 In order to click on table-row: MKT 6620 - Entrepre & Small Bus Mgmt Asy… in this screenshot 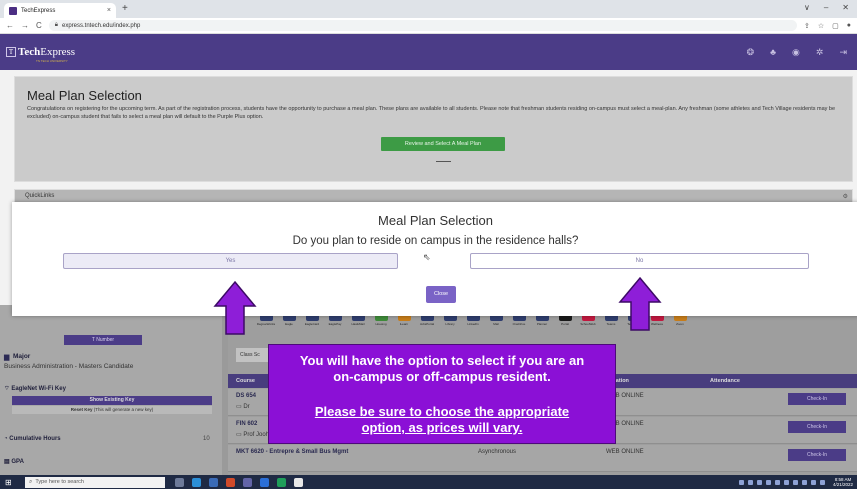, I will do `click(542, 458)`.